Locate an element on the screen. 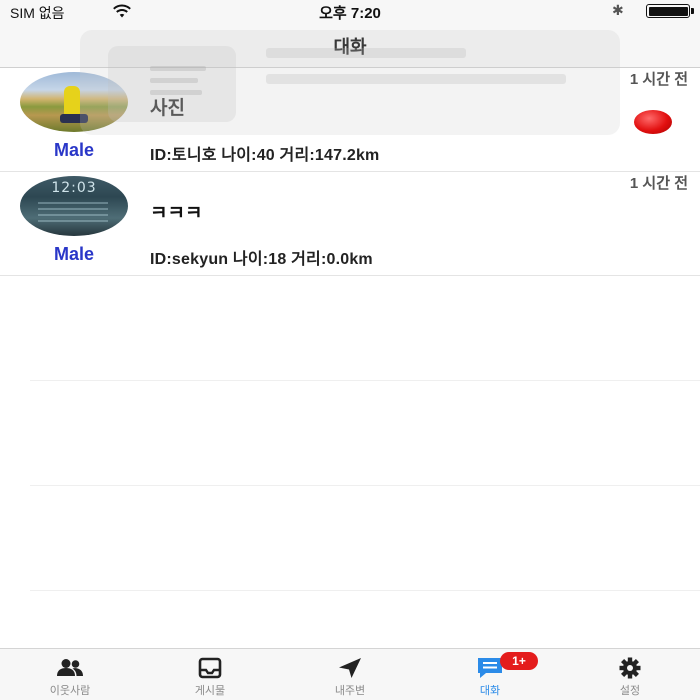 The width and height of the screenshot is (700, 700). notification-banner-ghost is located at coordinates (350, 82).